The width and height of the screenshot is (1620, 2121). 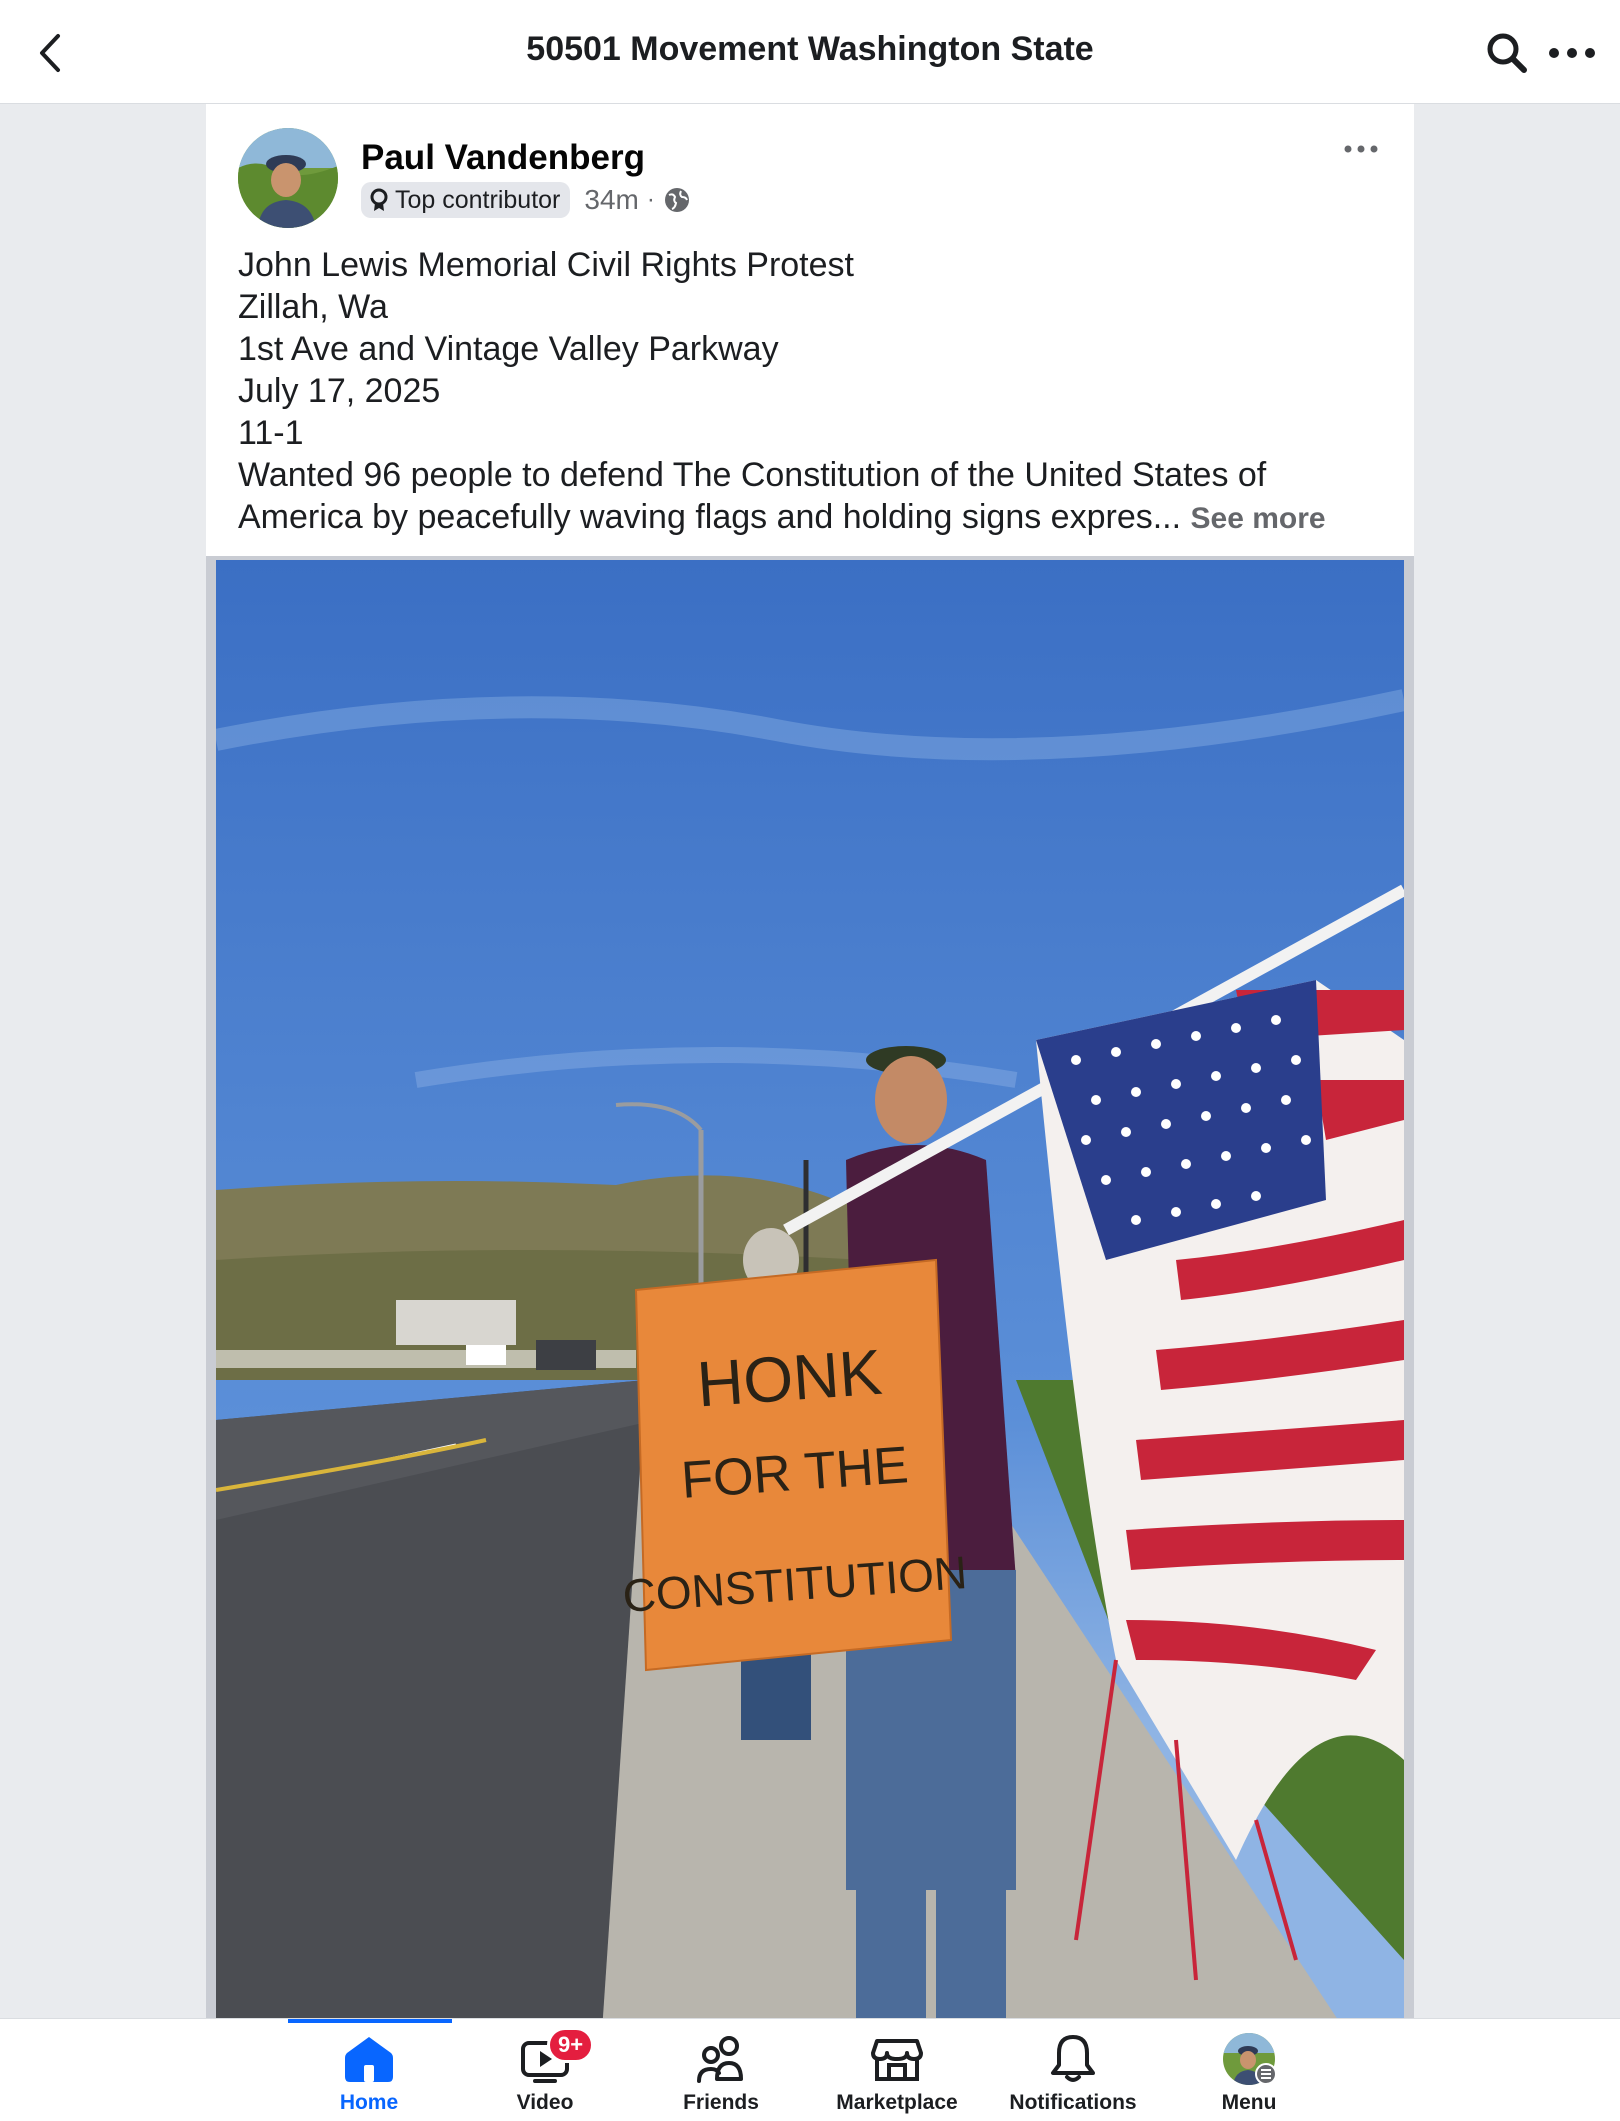 I want to click on active-tab-indicator, so click(x=370, y=2021).